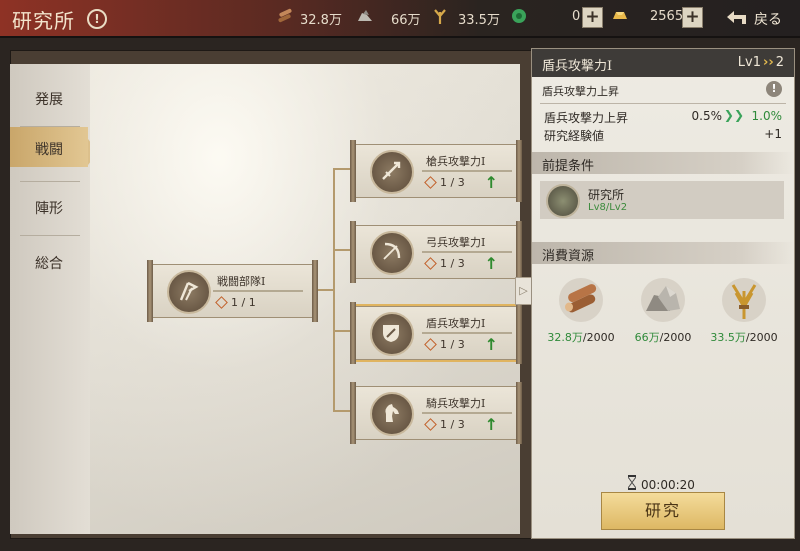 The height and width of the screenshot is (551, 800). I want to click on cost-have: 32.8万, so click(565, 337).